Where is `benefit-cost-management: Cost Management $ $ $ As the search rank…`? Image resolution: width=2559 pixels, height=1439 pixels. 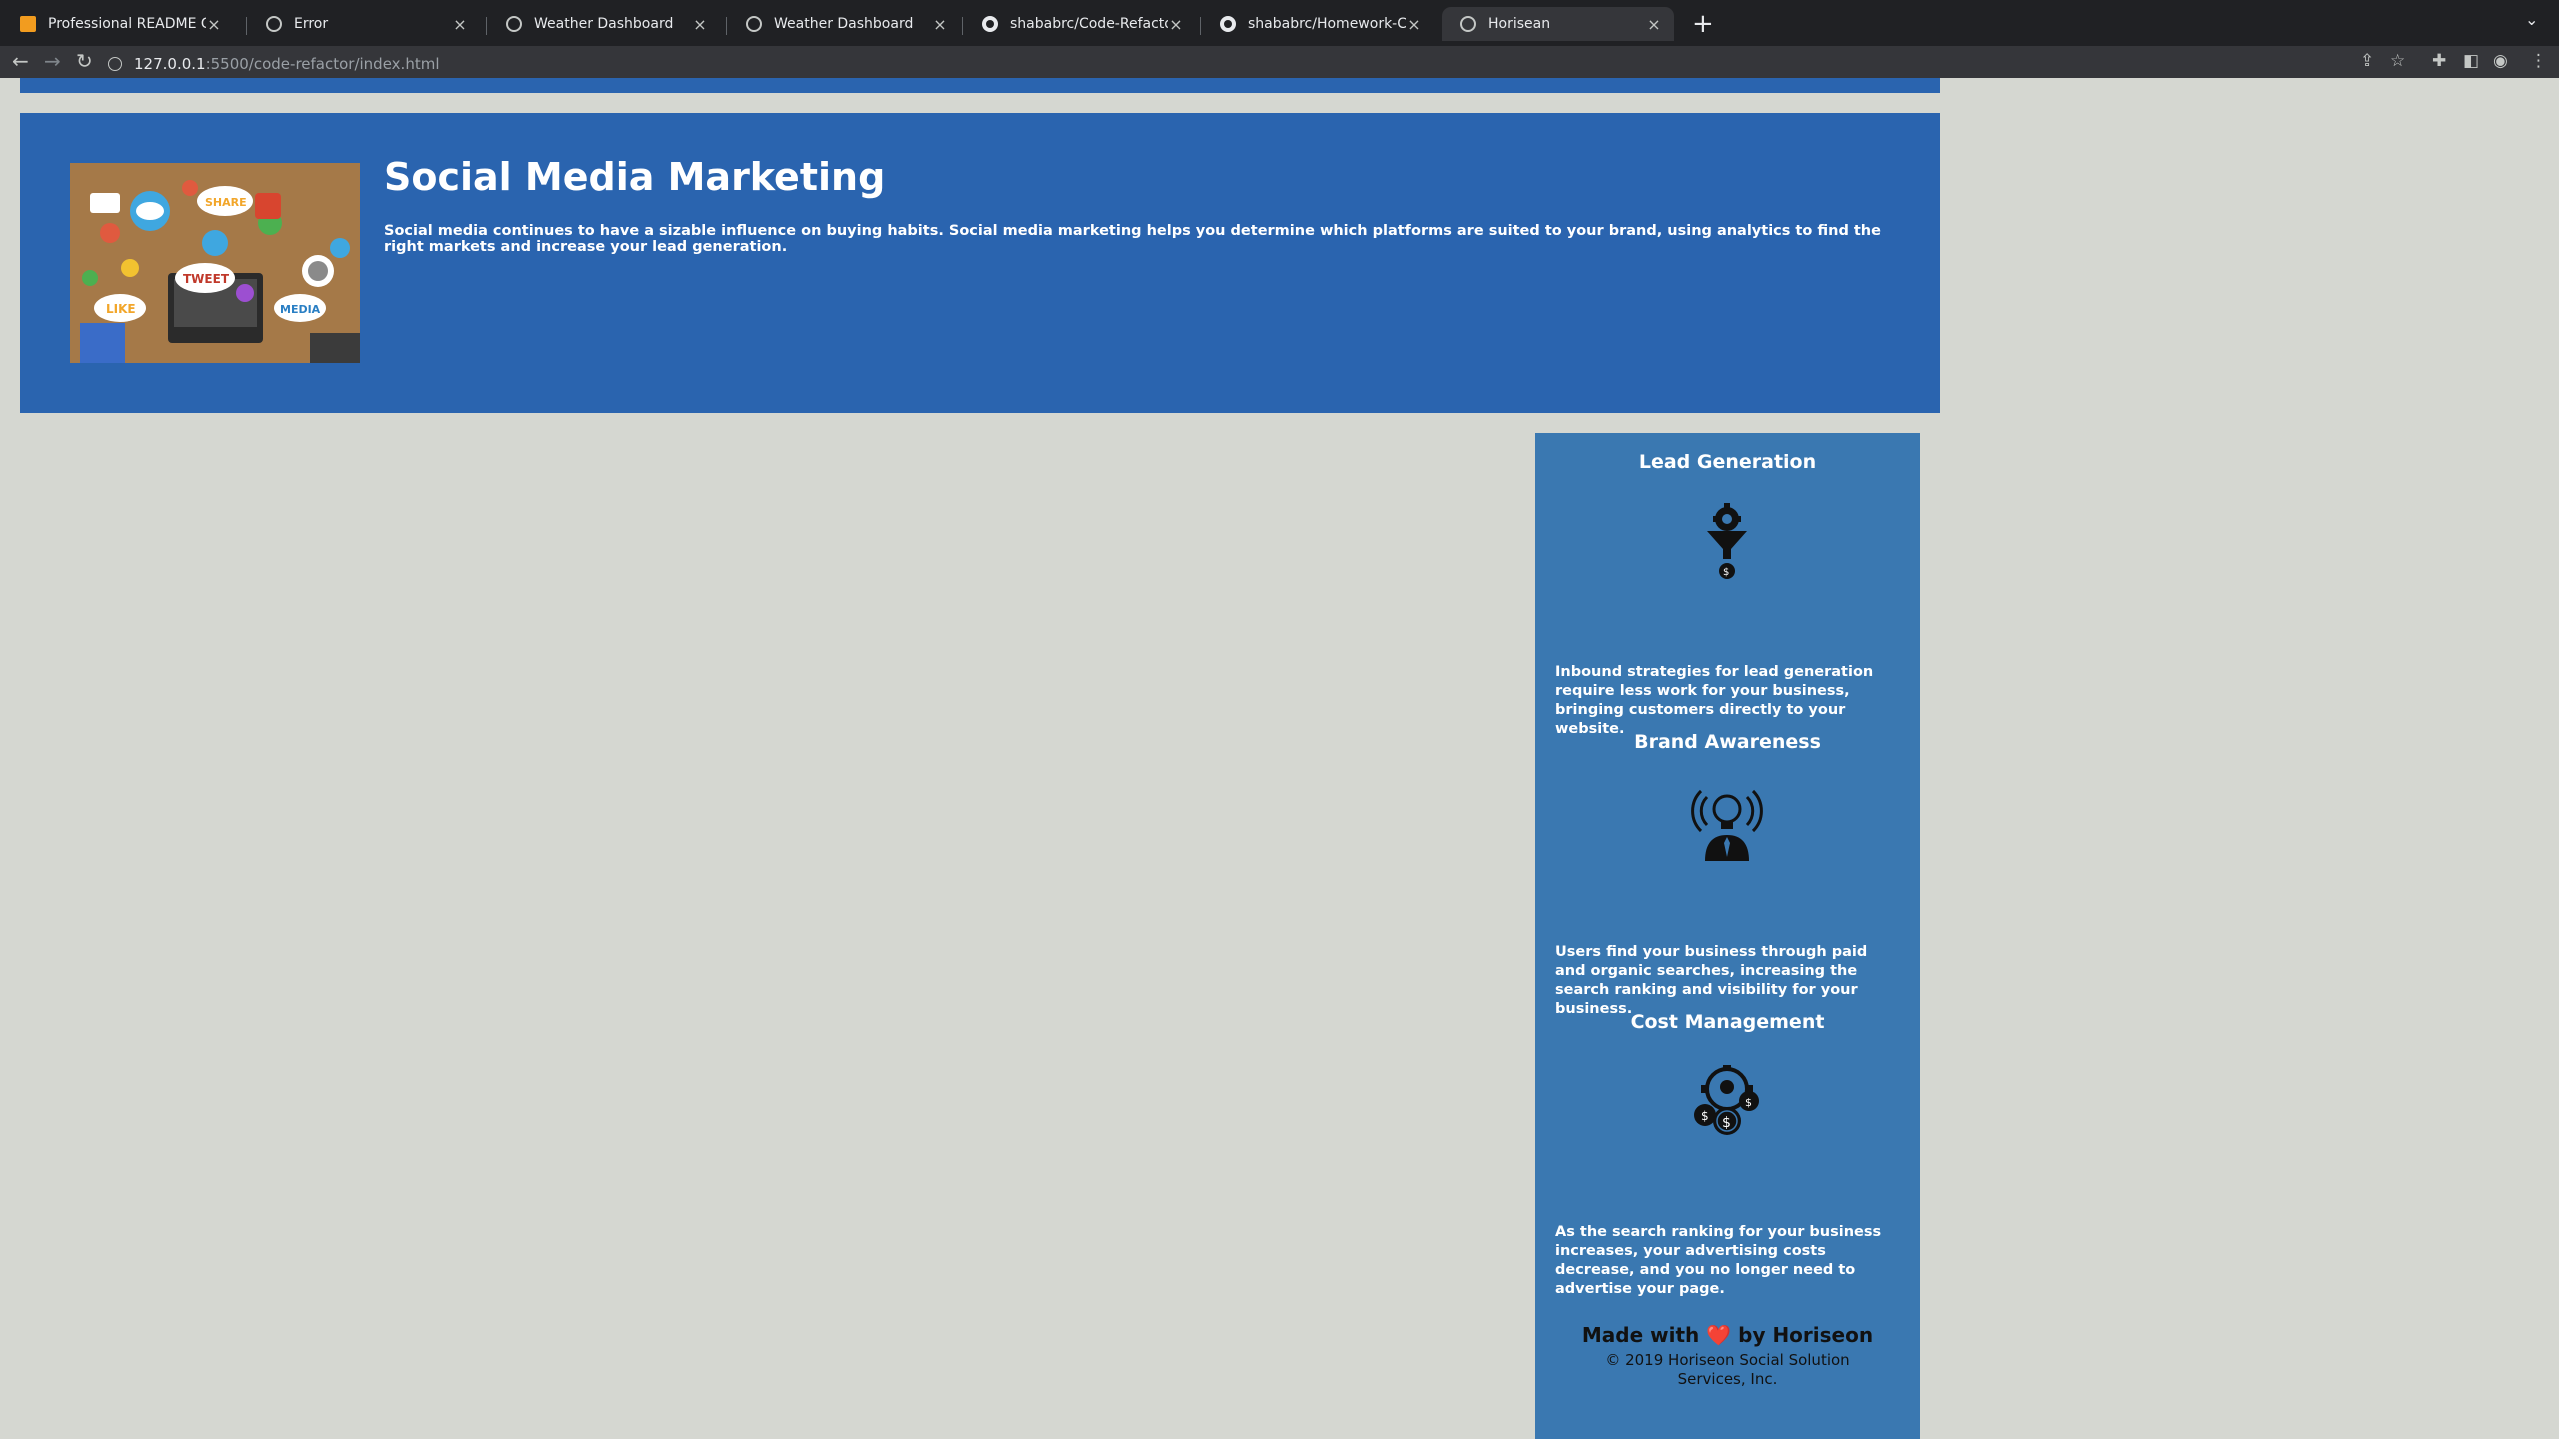 benefit-cost-management: Cost Management $ $ $ As the search rank… is located at coordinates (1727, 1154).